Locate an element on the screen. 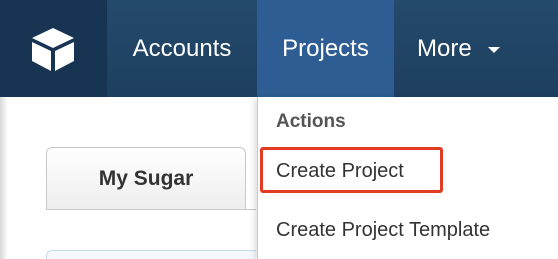 This screenshot has height=259, width=558. nav-accounts-label: Accounts is located at coordinates (182, 48).